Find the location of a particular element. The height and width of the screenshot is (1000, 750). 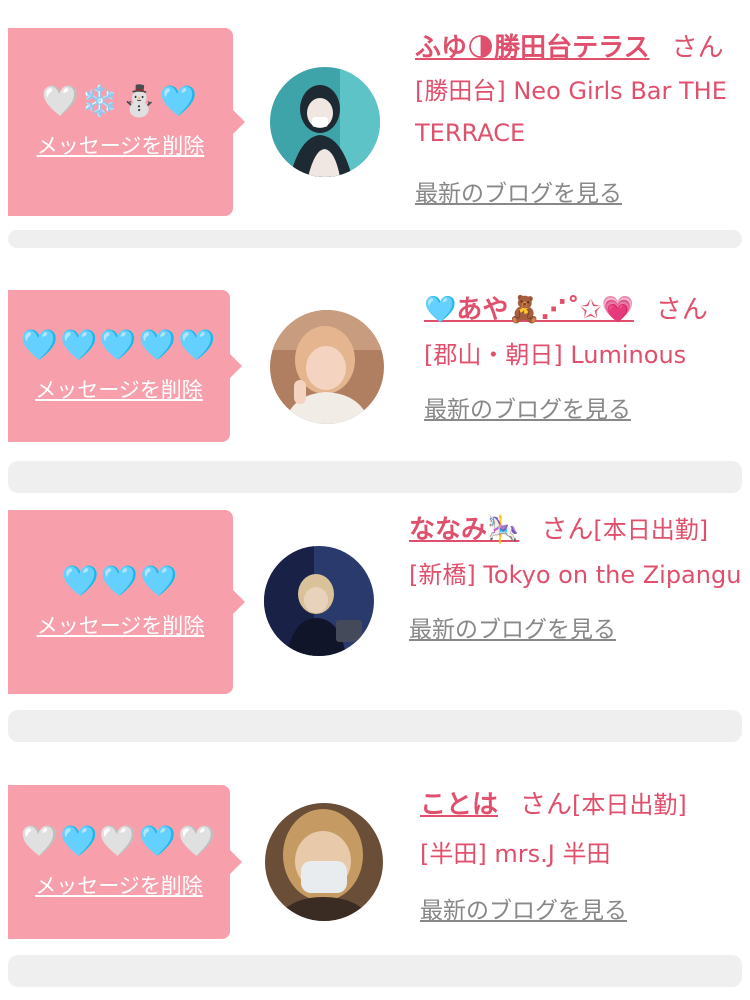

message-bubble: 🤍❄️⛄🩵 メッセージを削除 is located at coordinates (126, 122).